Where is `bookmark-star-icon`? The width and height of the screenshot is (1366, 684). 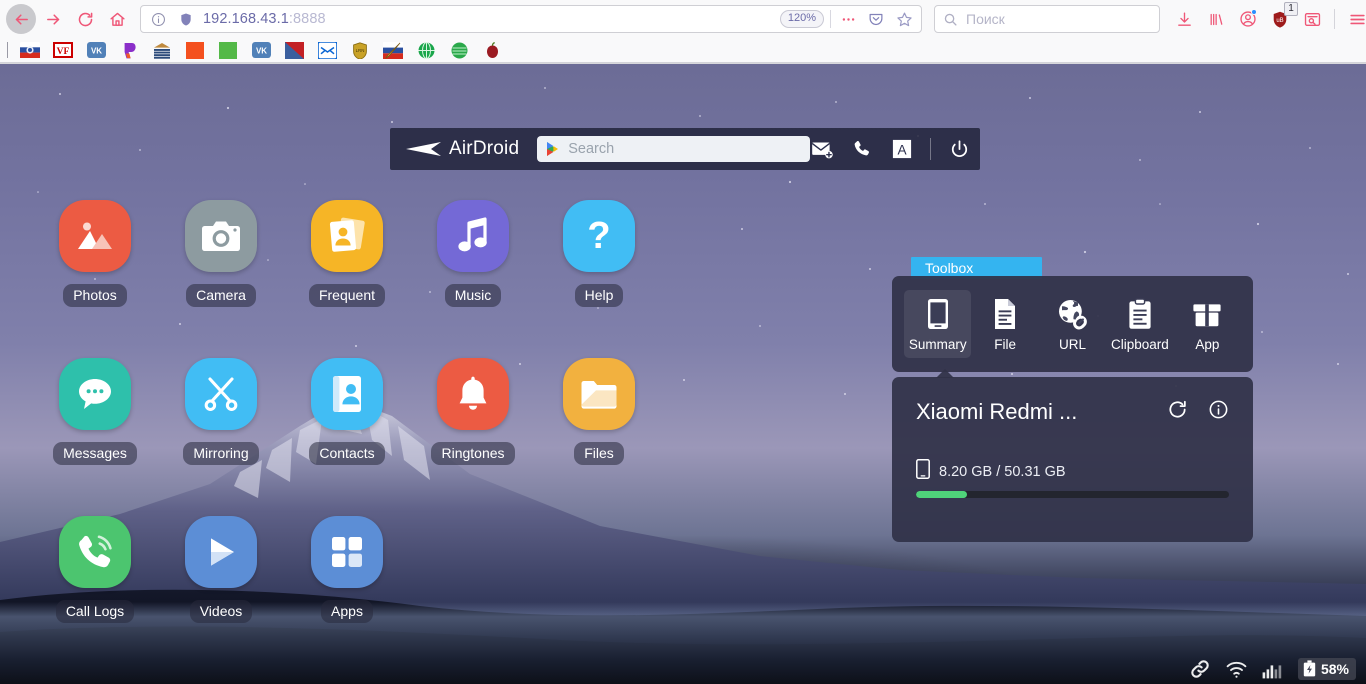
bookmark-star-icon is located at coordinates (904, 19).